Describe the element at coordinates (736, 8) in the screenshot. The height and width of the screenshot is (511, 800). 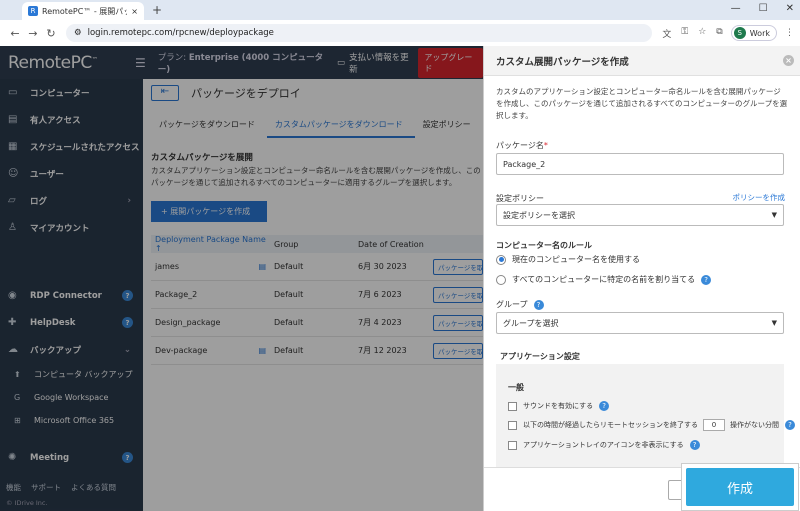
I see `minimize-icon: —` at that location.